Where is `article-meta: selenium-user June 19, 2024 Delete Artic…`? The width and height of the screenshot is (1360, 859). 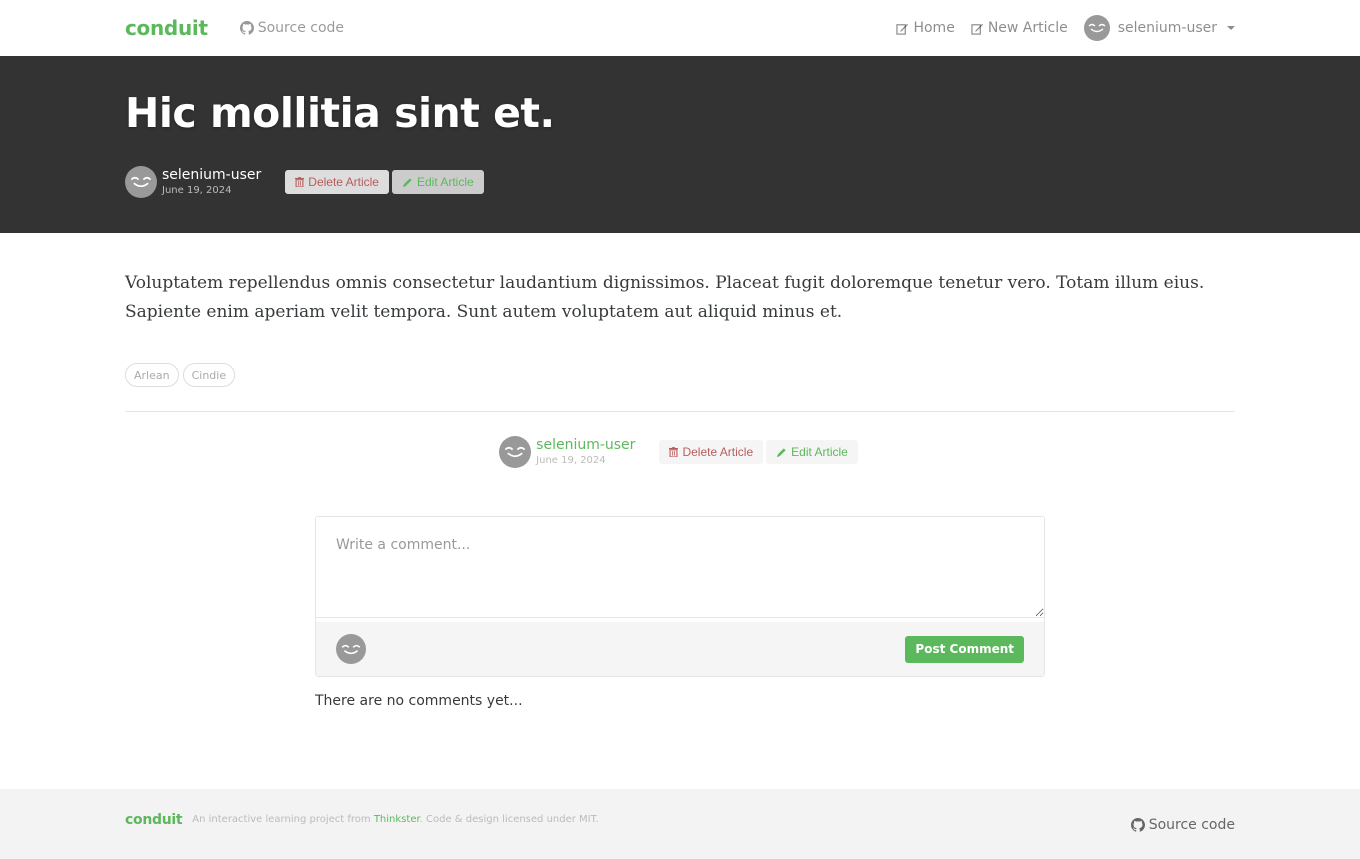
article-meta: selenium-user June 19, 2024 Delete Artic… is located at coordinates (680, 182).